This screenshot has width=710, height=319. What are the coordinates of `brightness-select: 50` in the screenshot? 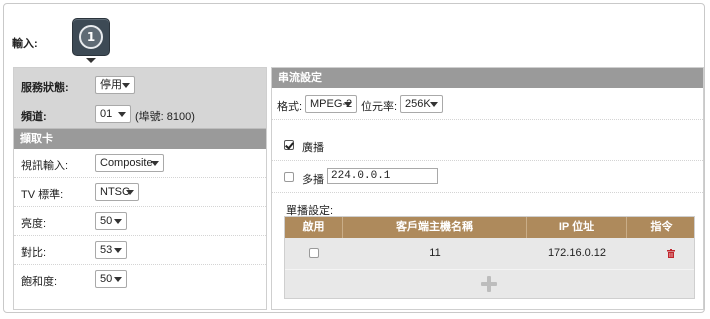 It's located at (111, 221).